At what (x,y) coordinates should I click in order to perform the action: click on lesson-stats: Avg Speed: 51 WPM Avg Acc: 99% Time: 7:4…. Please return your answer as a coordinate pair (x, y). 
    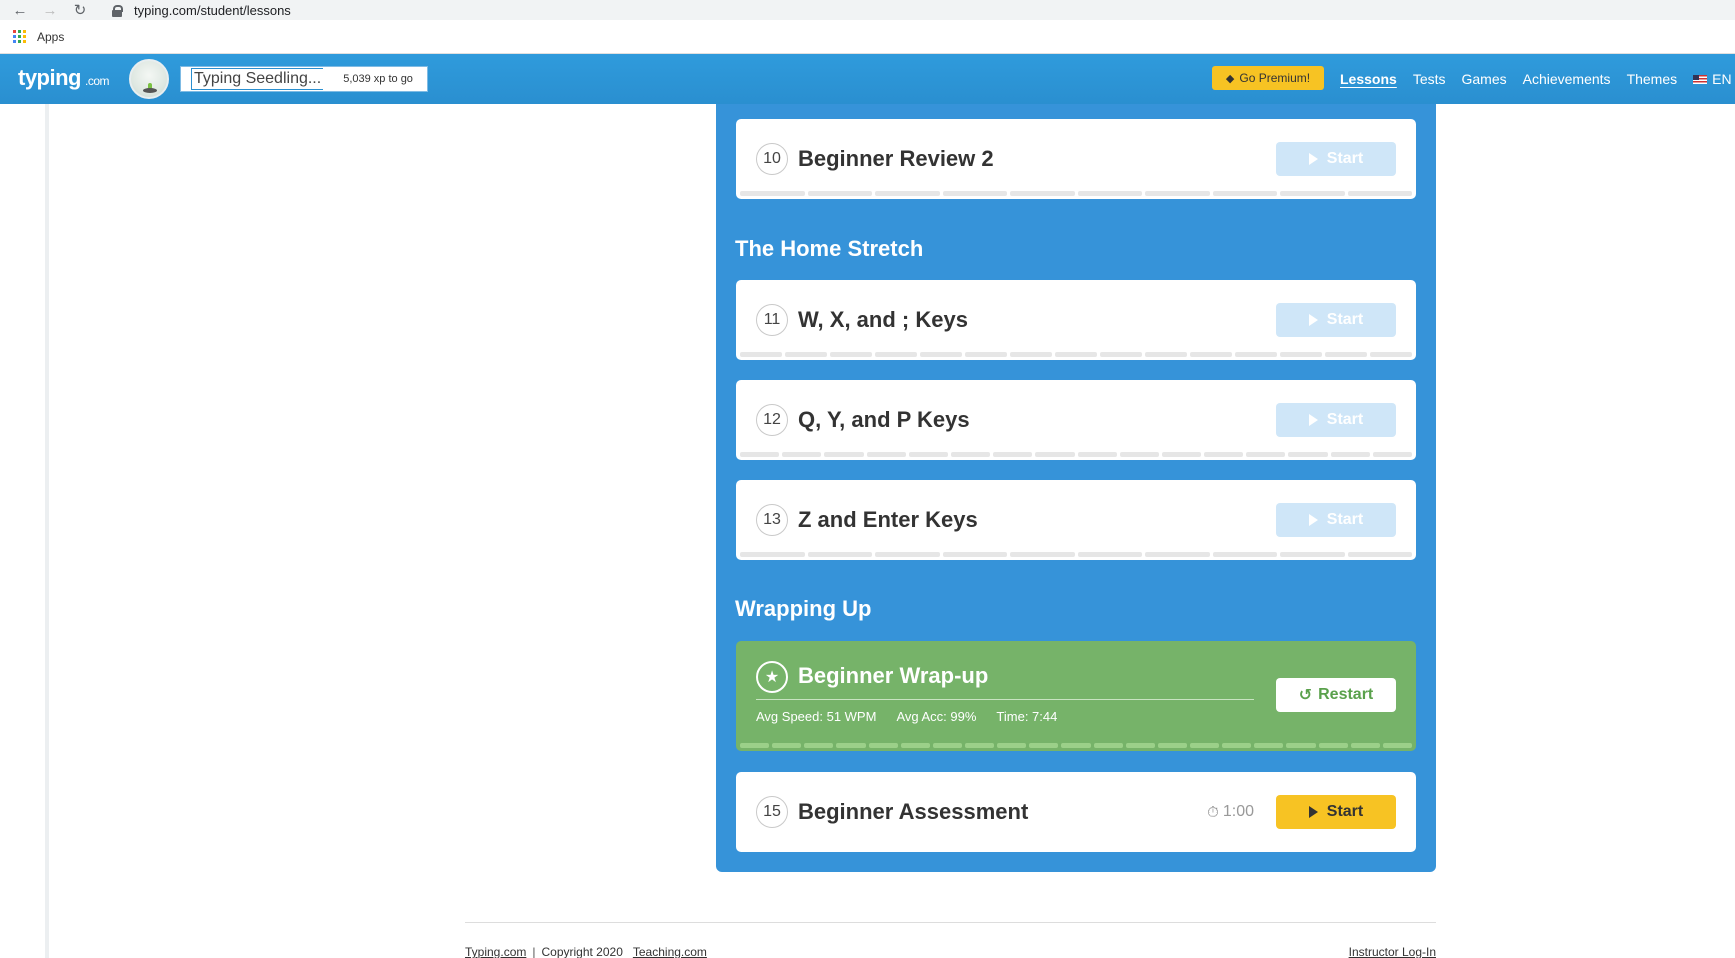
    Looking at the image, I should click on (916, 716).